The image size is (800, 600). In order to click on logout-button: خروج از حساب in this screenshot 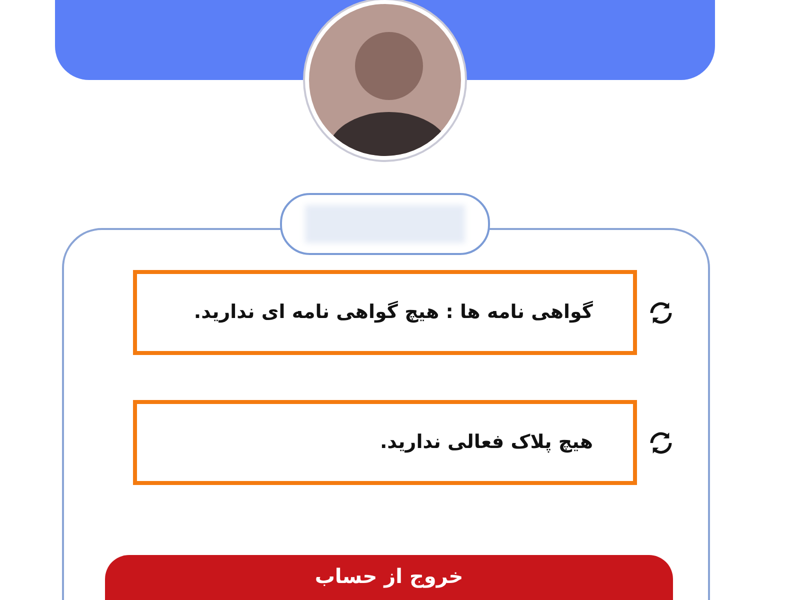, I will do `click(389, 577)`.